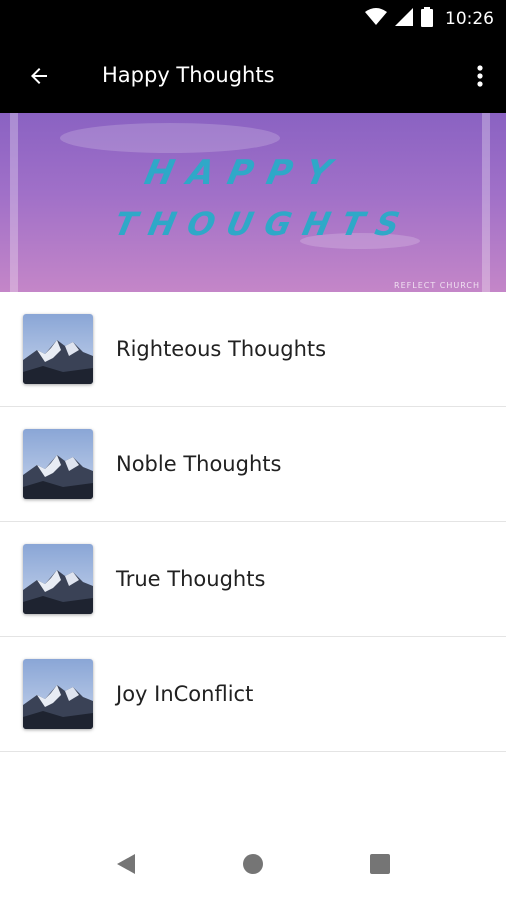  What do you see at coordinates (185, 694) in the screenshot?
I see `list-item-label: Joy InConflict` at bounding box center [185, 694].